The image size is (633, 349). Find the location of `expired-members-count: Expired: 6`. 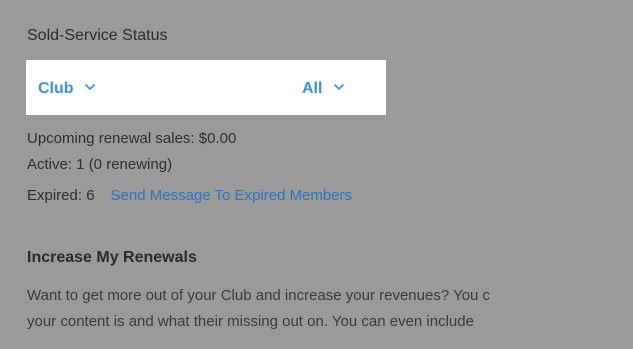

expired-members-count: Expired: 6 is located at coordinates (61, 195).